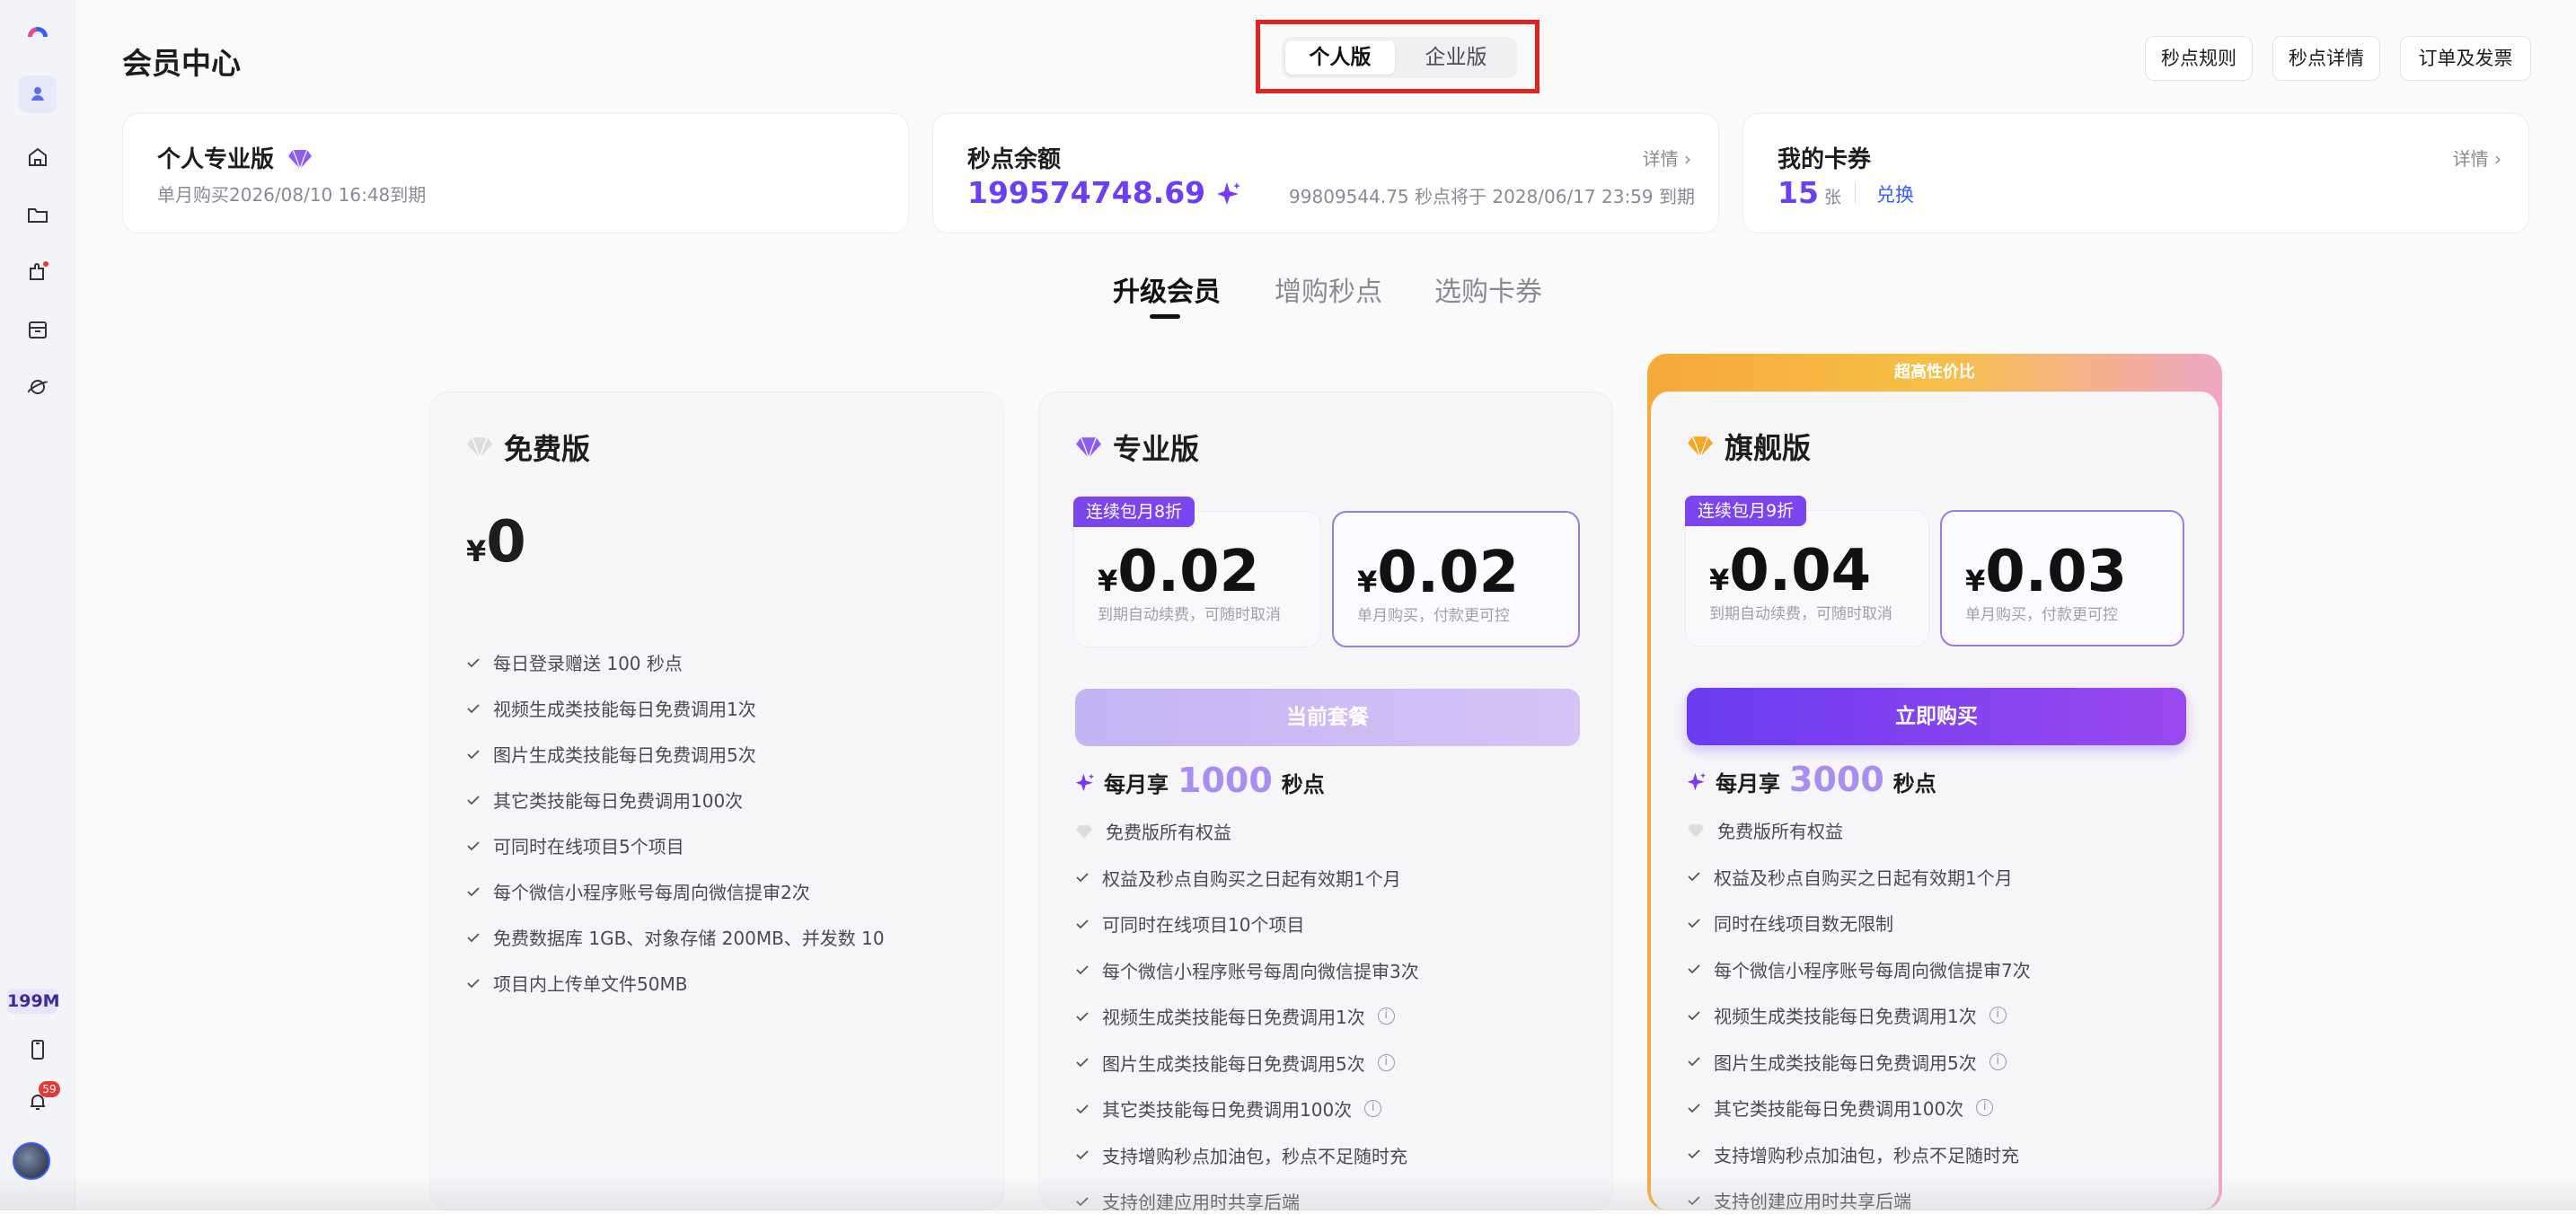  Describe the element at coordinates (38, 1050) in the screenshot. I see `phone-icon` at that location.